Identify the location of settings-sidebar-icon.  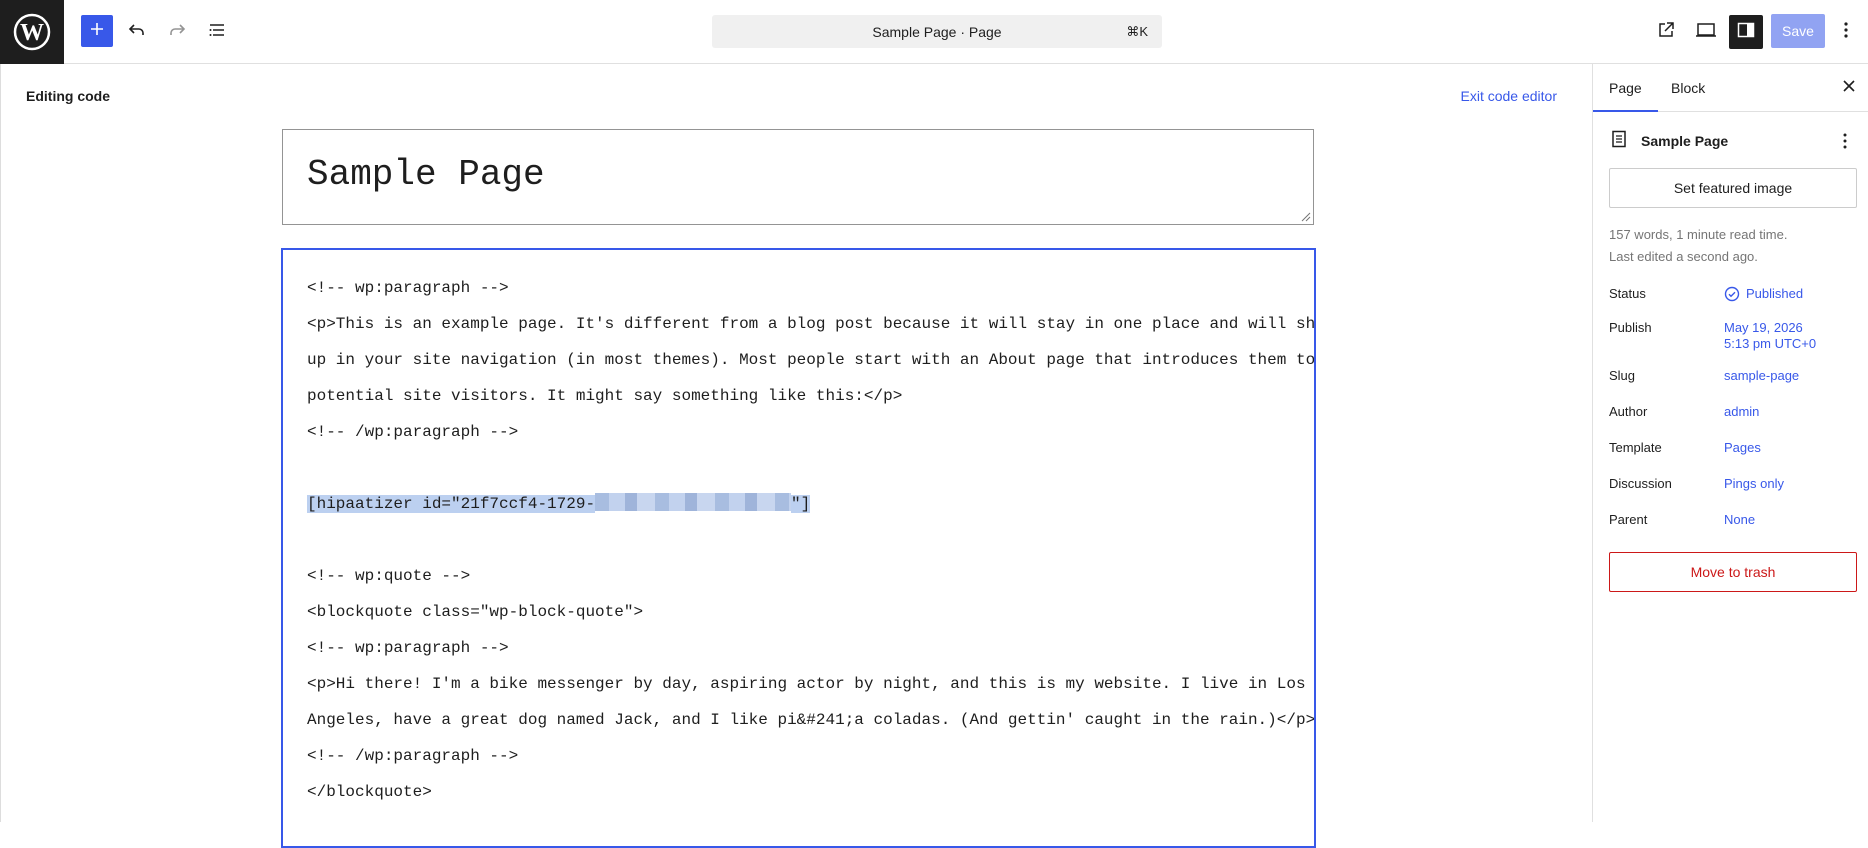
(1746, 32).